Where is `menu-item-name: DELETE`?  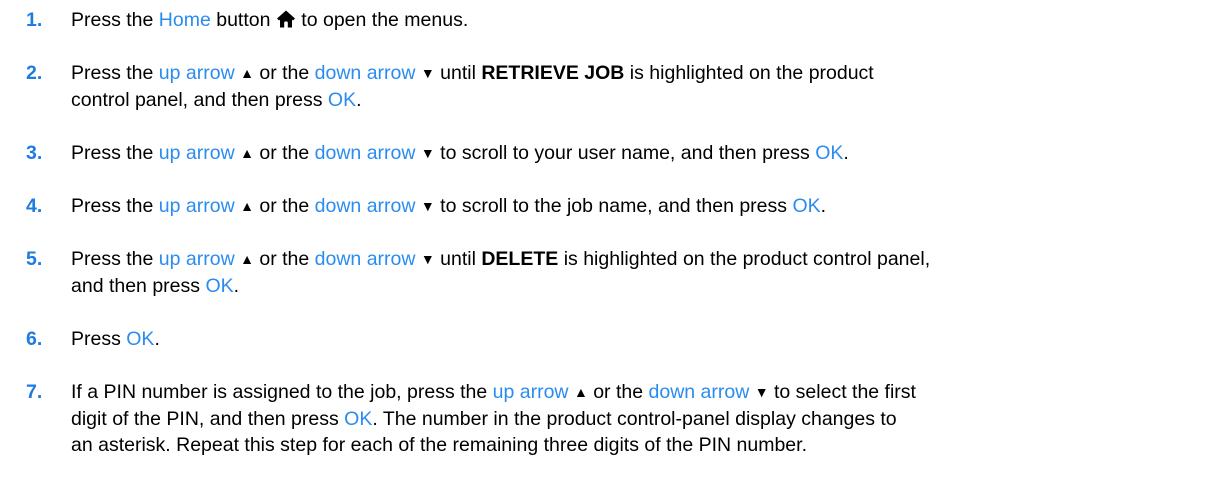
menu-item-name: DELETE is located at coordinates (520, 259).